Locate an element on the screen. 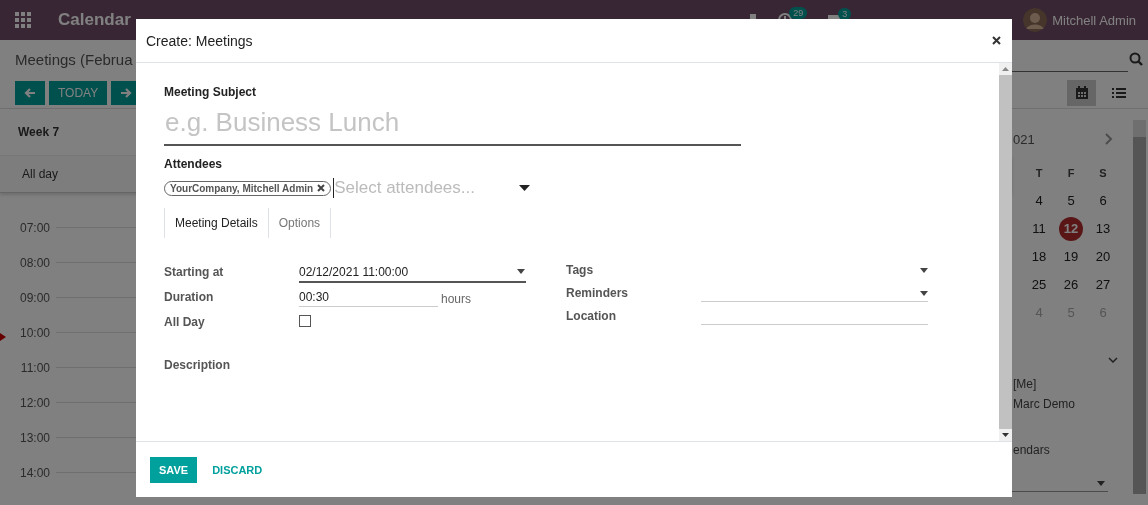 The width and height of the screenshot is (1148, 505). calendar-day: 19 is located at coordinates (1071, 257).